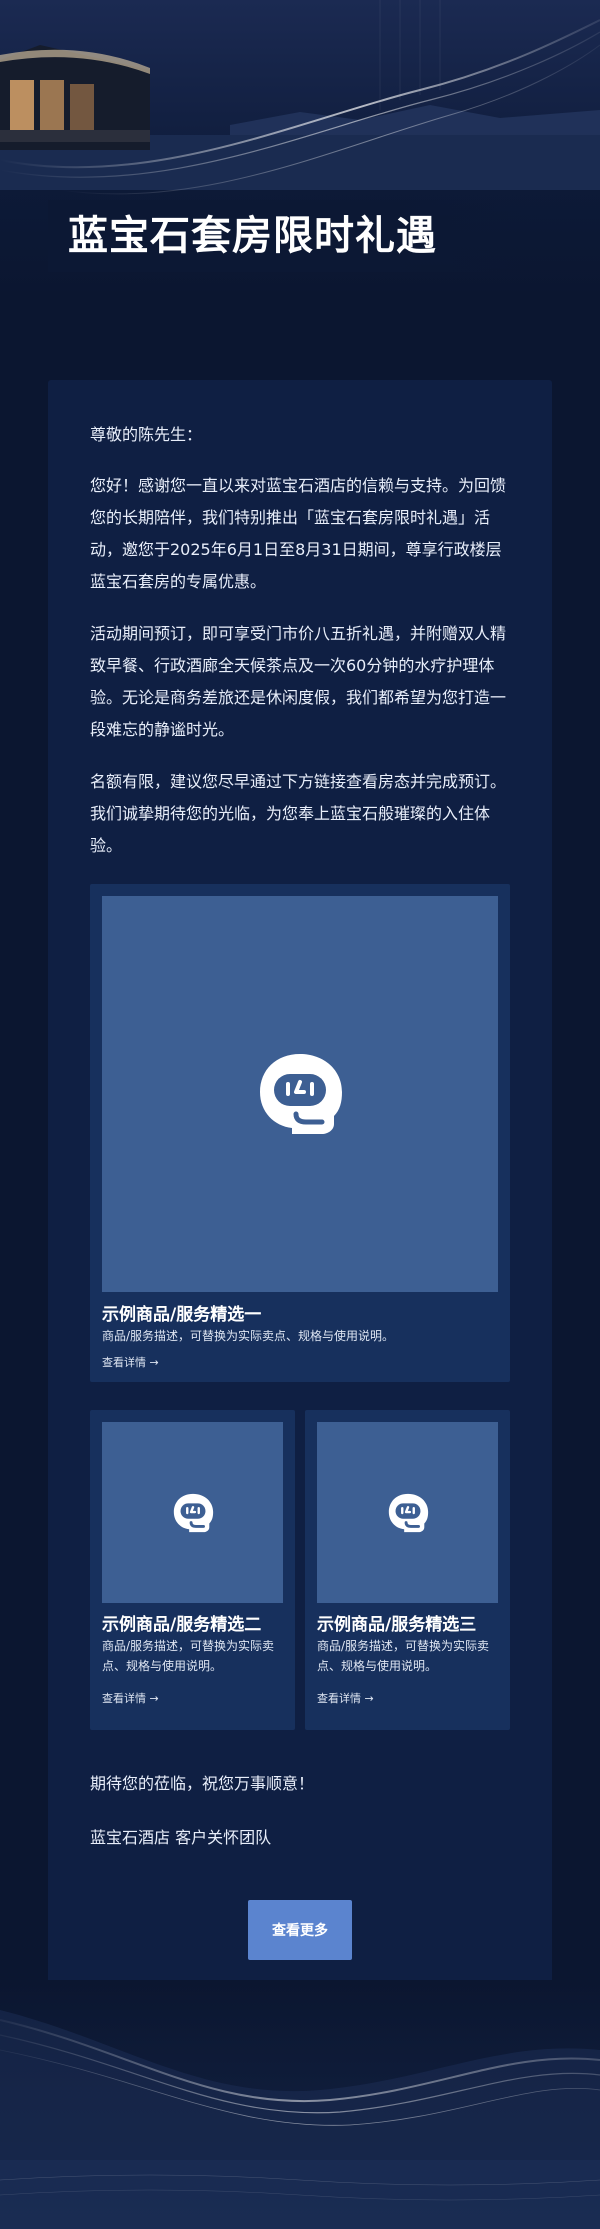 This screenshot has height=2229, width=600. I want to click on view-more-button: 查看更多, so click(300, 1930).